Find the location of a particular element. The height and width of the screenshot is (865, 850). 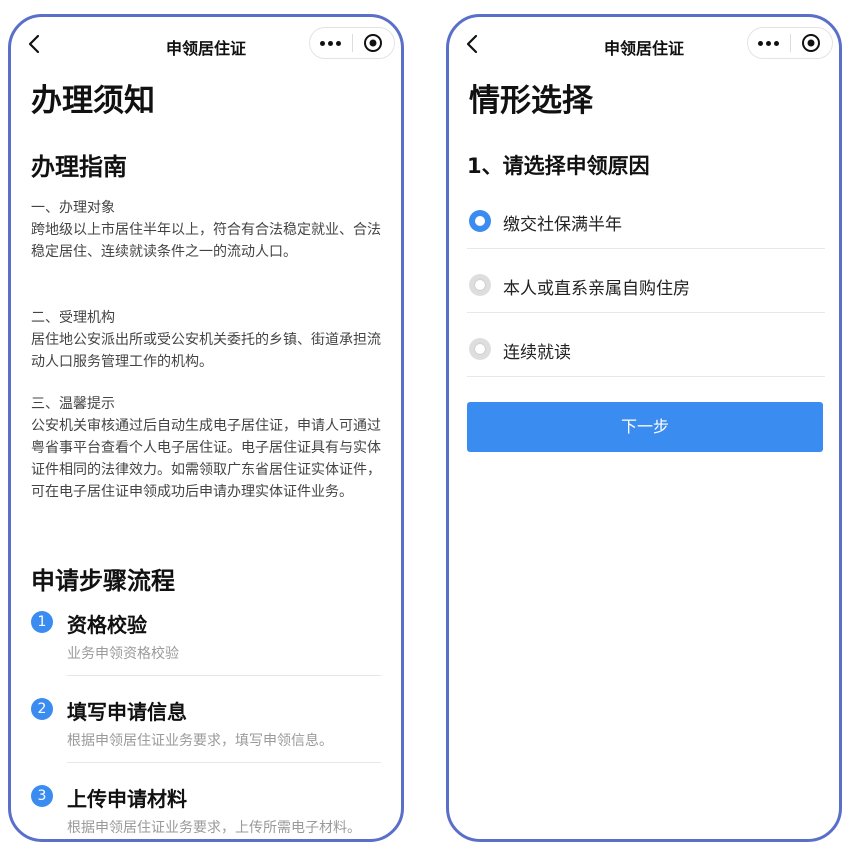

next-step-button: 下一步 is located at coordinates (645, 427).